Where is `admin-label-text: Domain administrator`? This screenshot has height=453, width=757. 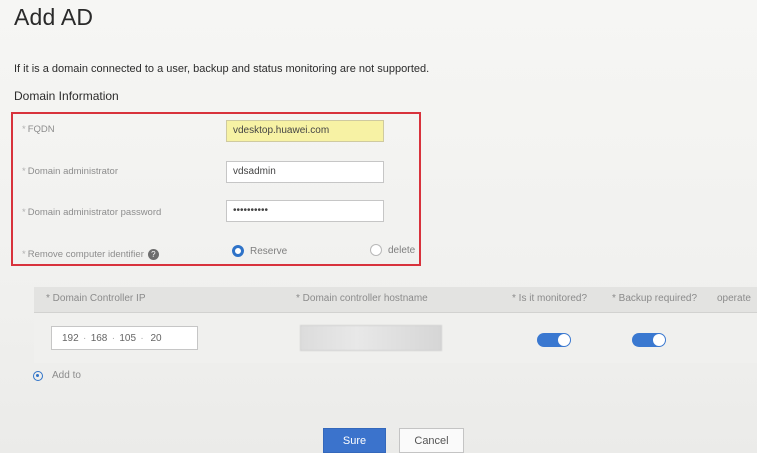 admin-label-text: Domain administrator is located at coordinates (72, 171).